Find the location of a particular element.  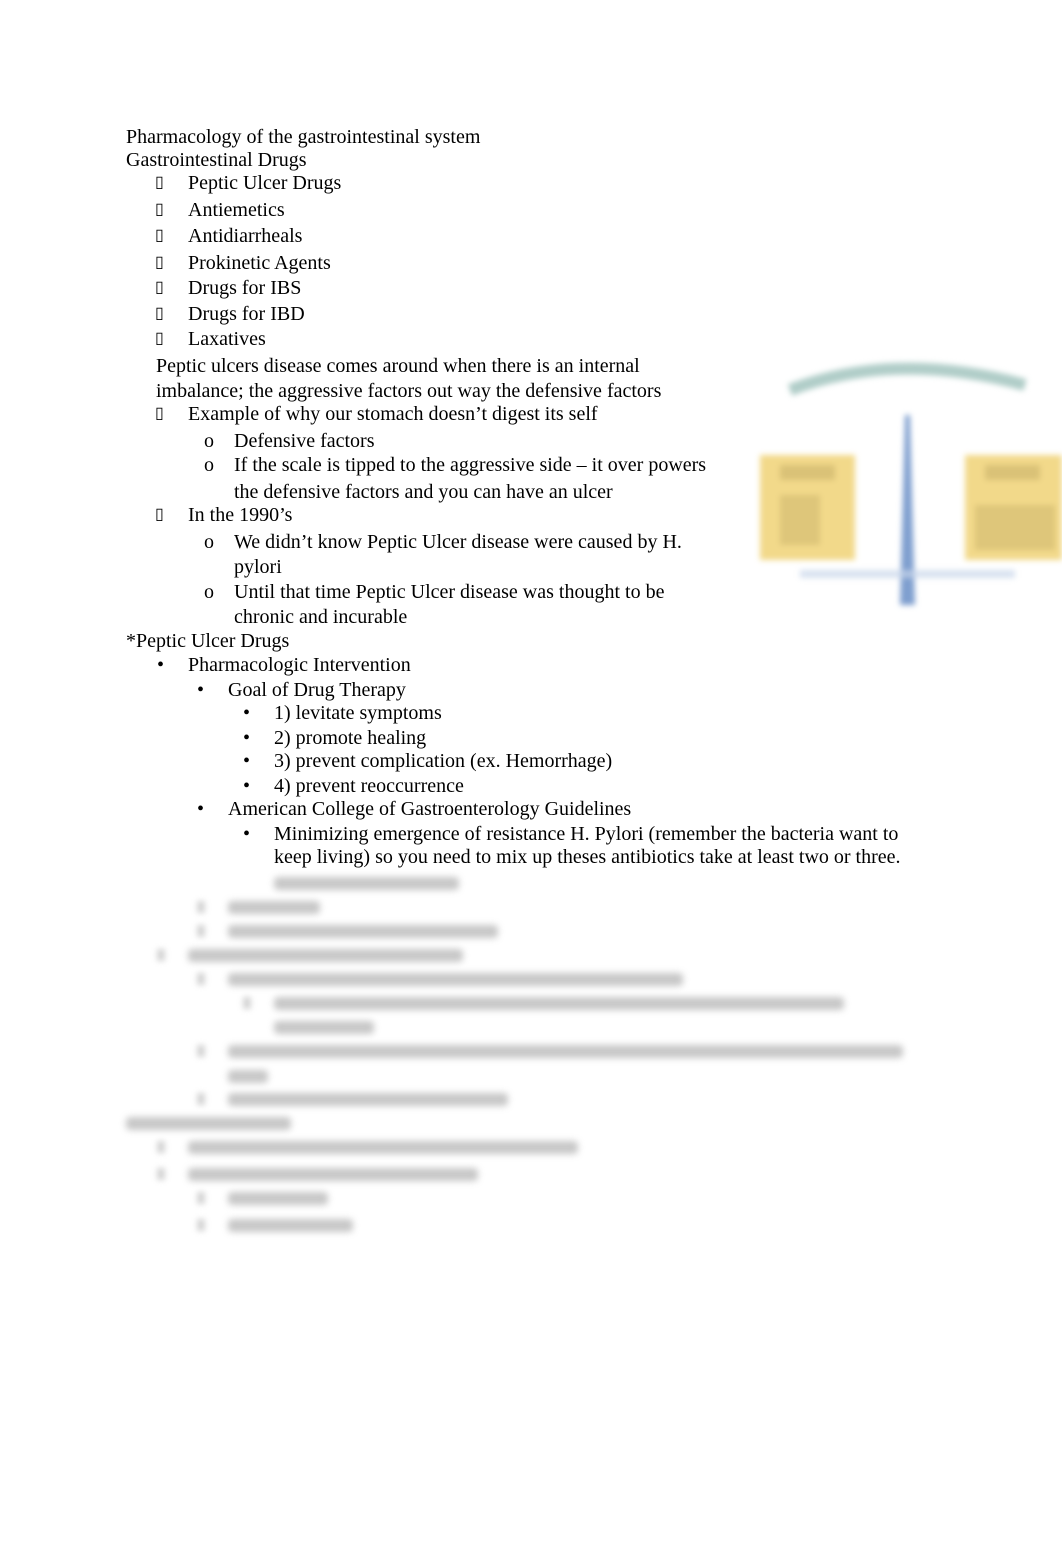

goal-item: 1) levitate symptoms is located at coordinates (358, 713).